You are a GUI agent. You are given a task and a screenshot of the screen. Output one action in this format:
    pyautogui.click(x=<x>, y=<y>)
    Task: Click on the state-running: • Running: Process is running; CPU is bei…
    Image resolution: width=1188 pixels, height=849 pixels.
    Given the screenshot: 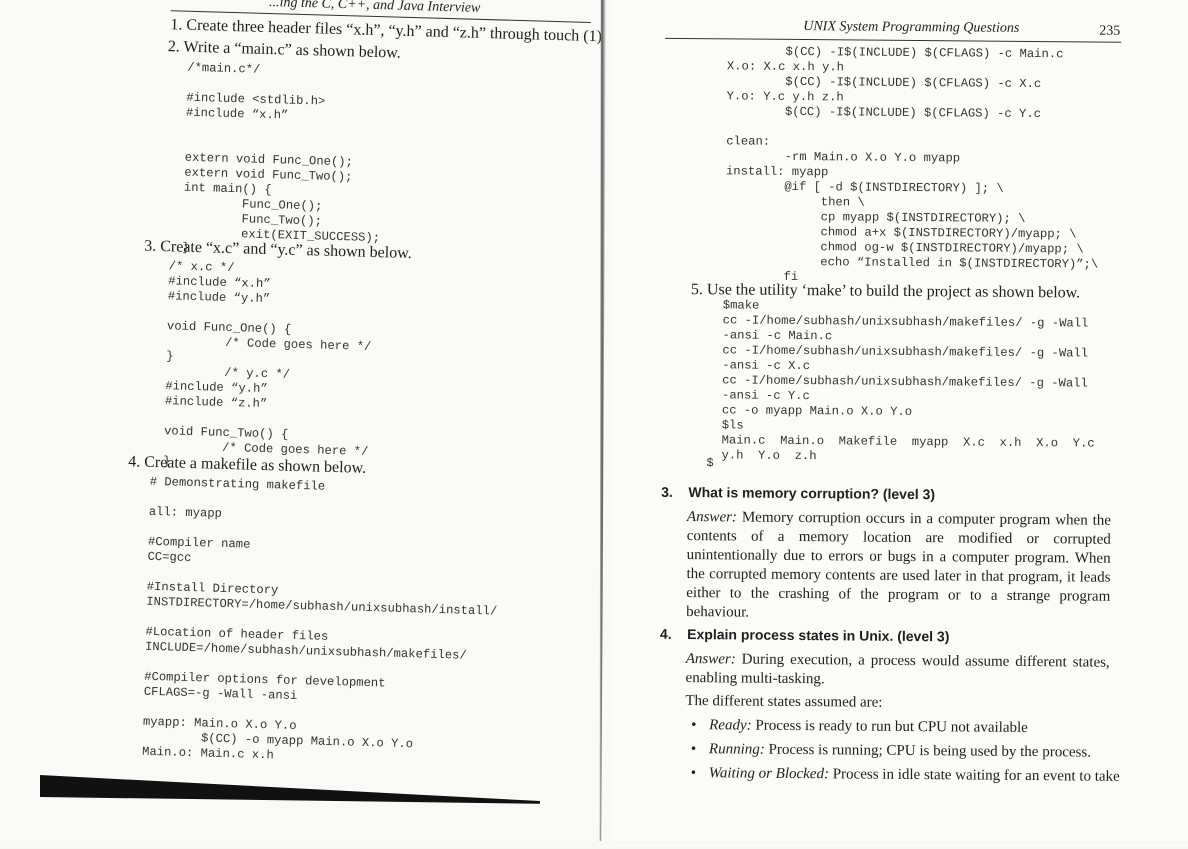 What is the action you would take?
    pyautogui.click(x=891, y=751)
    